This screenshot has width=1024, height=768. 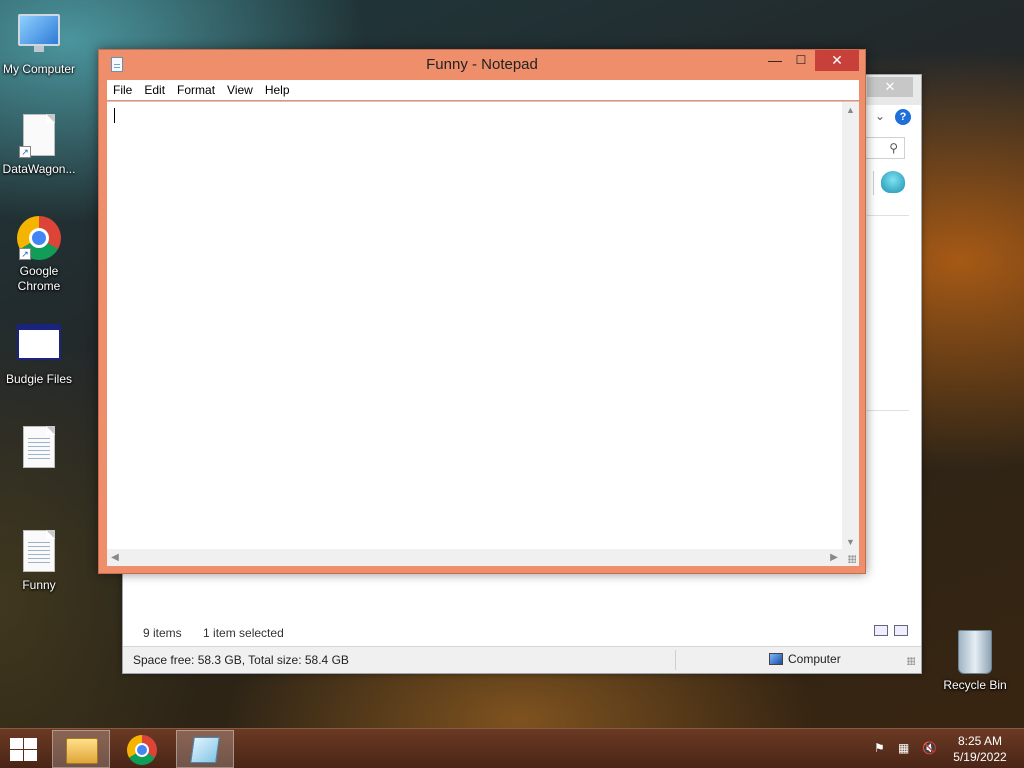 I want to click on menu-view: View, so click(x=240, y=90).